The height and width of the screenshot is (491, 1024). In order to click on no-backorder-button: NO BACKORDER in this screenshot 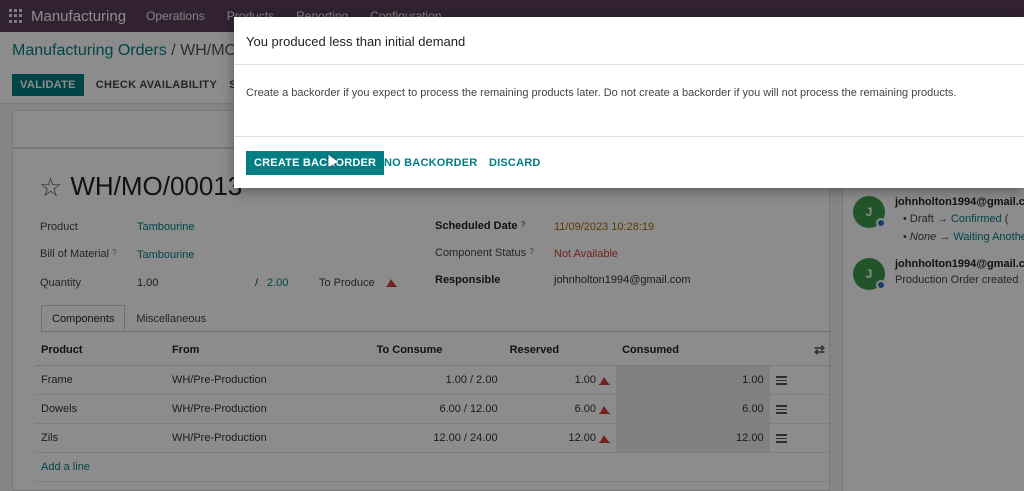, I will do `click(430, 163)`.